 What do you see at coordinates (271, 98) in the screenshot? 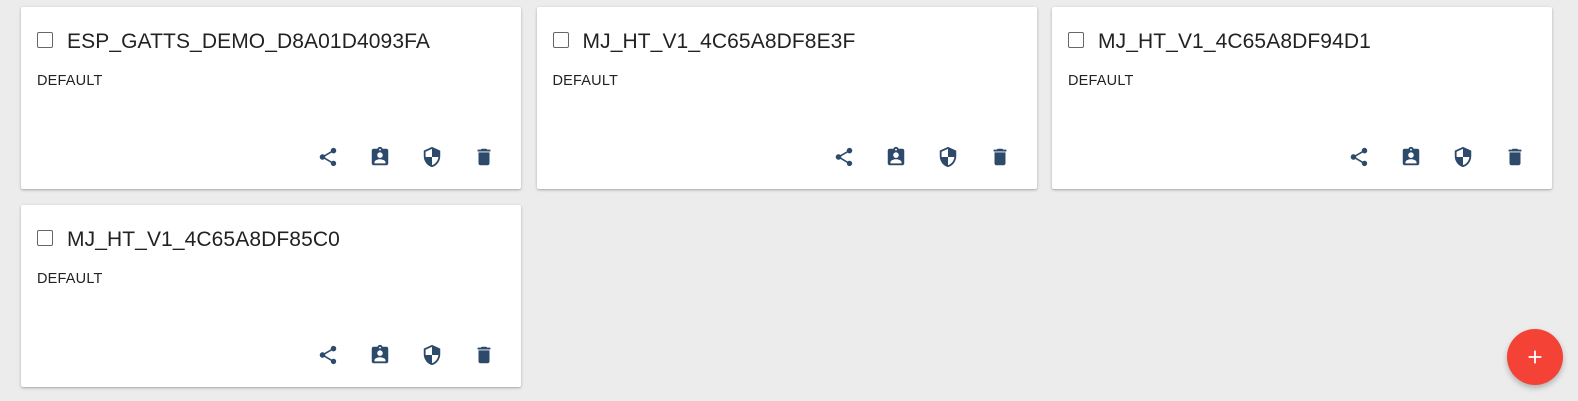
I see `device-card: ESP_GATTS_DEMO_D8A01D4093FA DEFAULT` at bounding box center [271, 98].